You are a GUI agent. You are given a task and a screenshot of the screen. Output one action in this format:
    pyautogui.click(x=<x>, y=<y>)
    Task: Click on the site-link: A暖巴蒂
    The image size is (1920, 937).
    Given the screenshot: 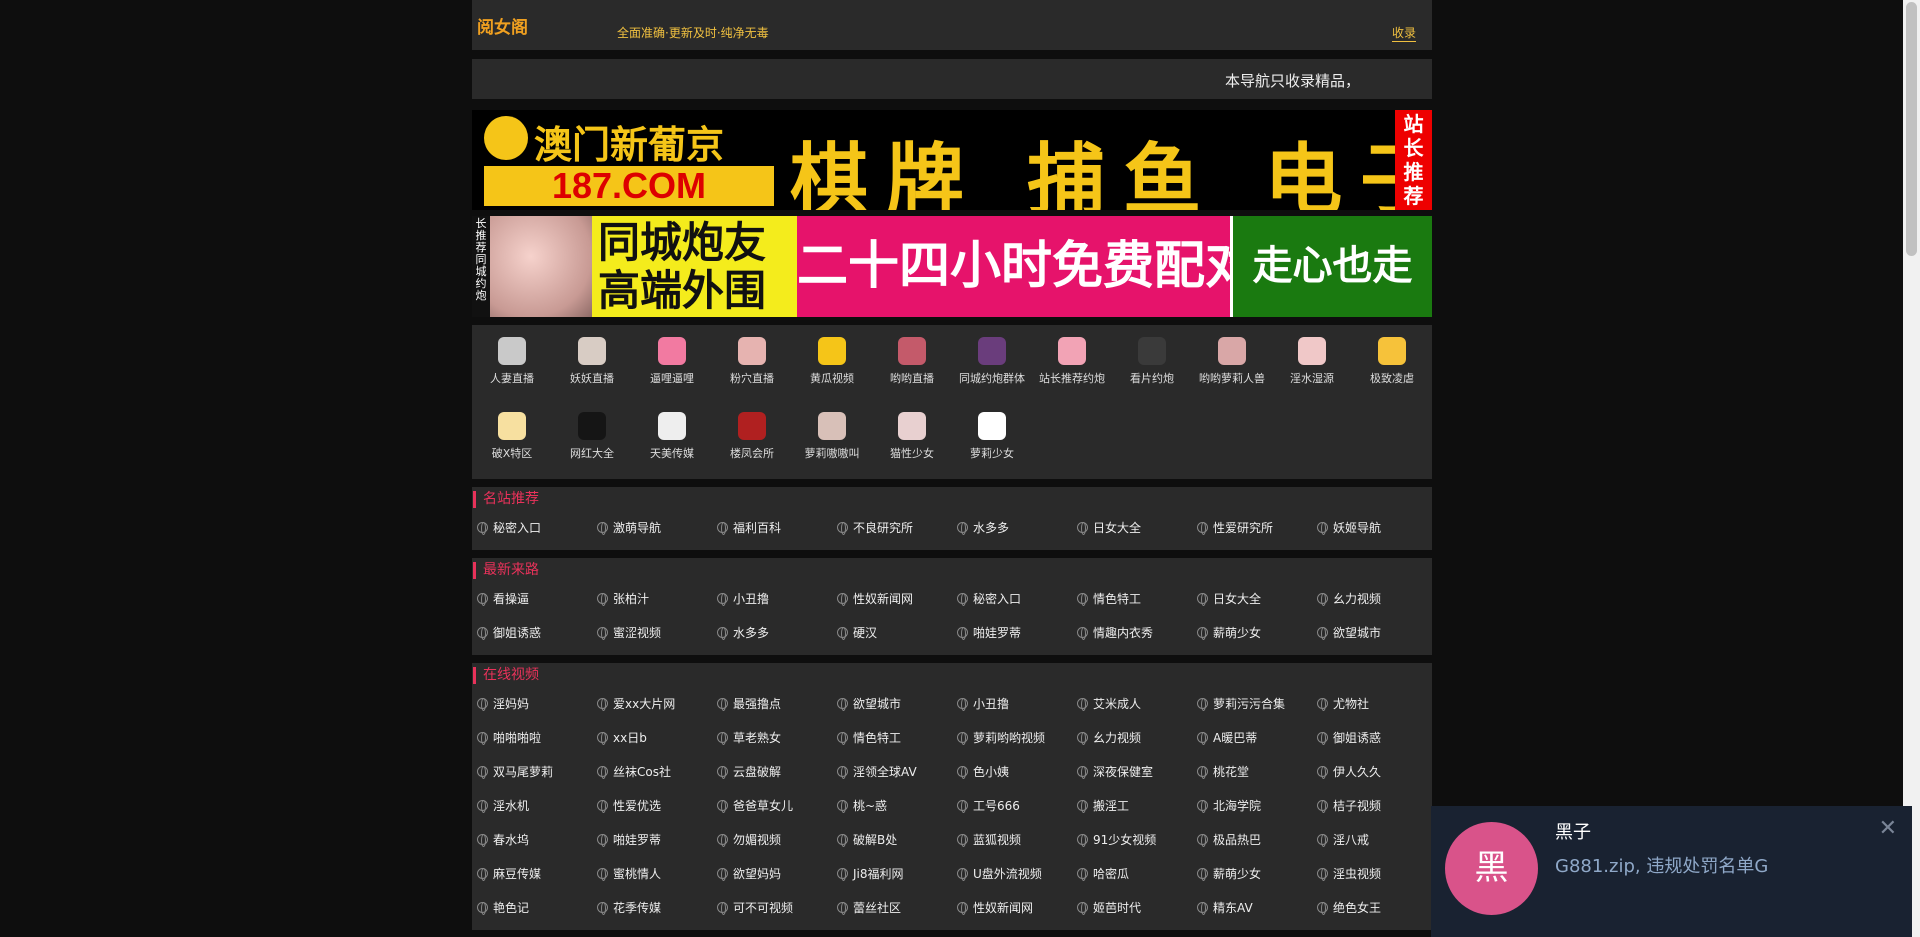 What is the action you would take?
    pyautogui.click(x=1252, y=737)
    